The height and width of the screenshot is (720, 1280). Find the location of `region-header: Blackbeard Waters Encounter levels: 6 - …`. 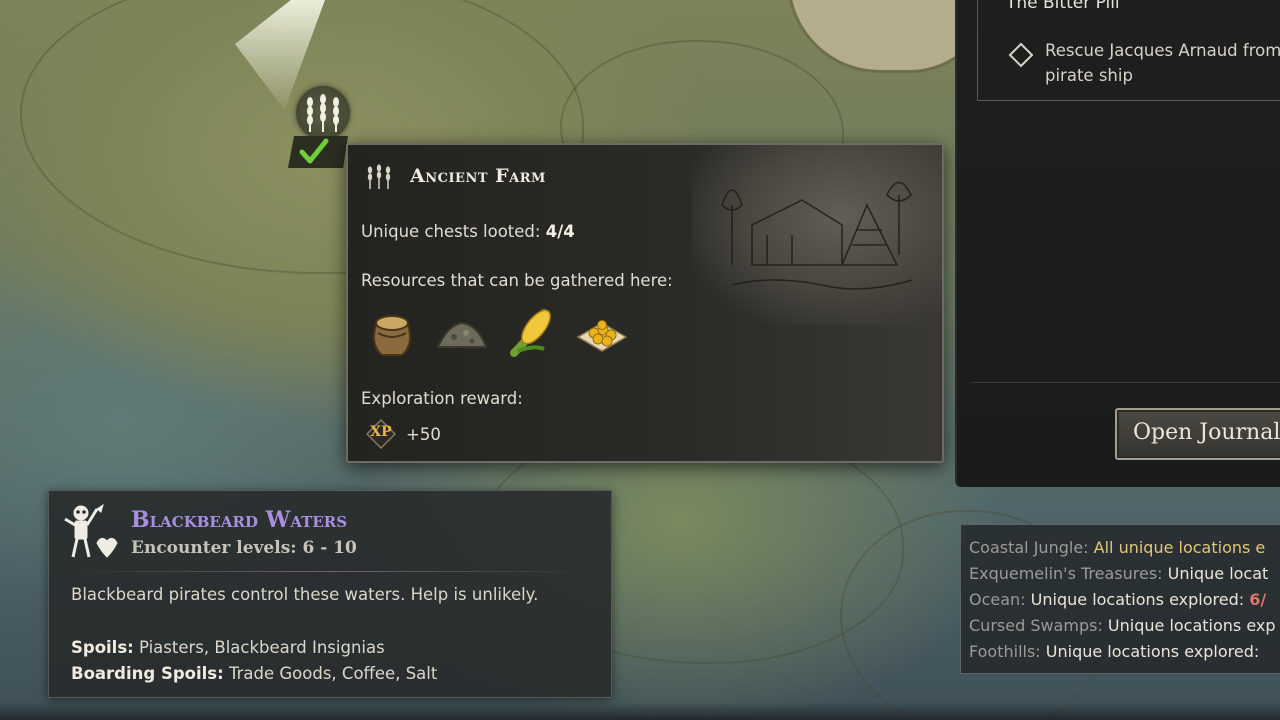

region-header: Blackbeard Waters Encounter levels: 6 - … is located at coordinates (330, 531).